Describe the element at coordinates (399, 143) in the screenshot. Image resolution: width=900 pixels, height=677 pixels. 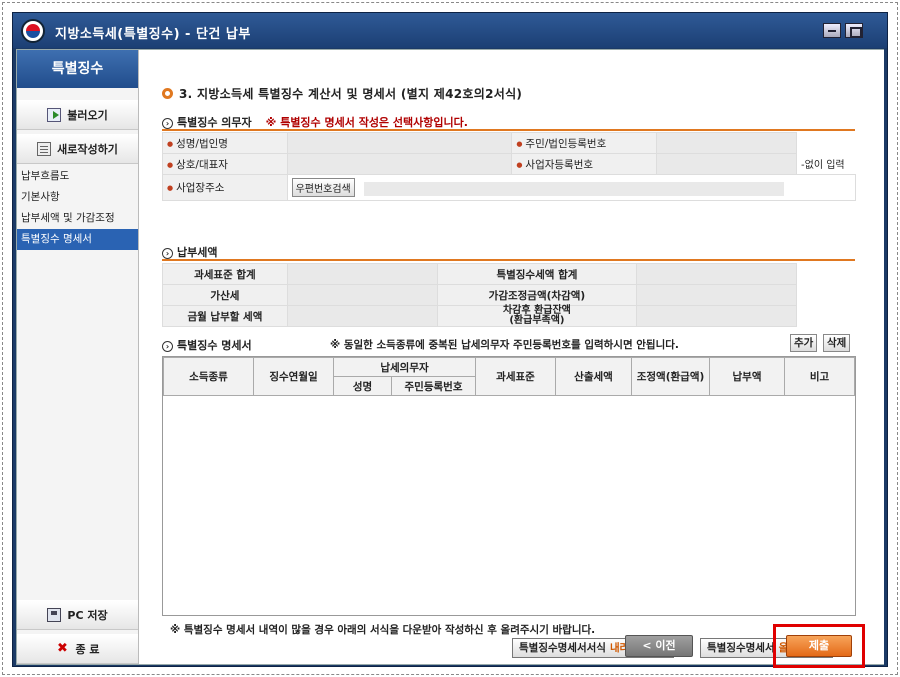
I see `name-field: -` at that location.